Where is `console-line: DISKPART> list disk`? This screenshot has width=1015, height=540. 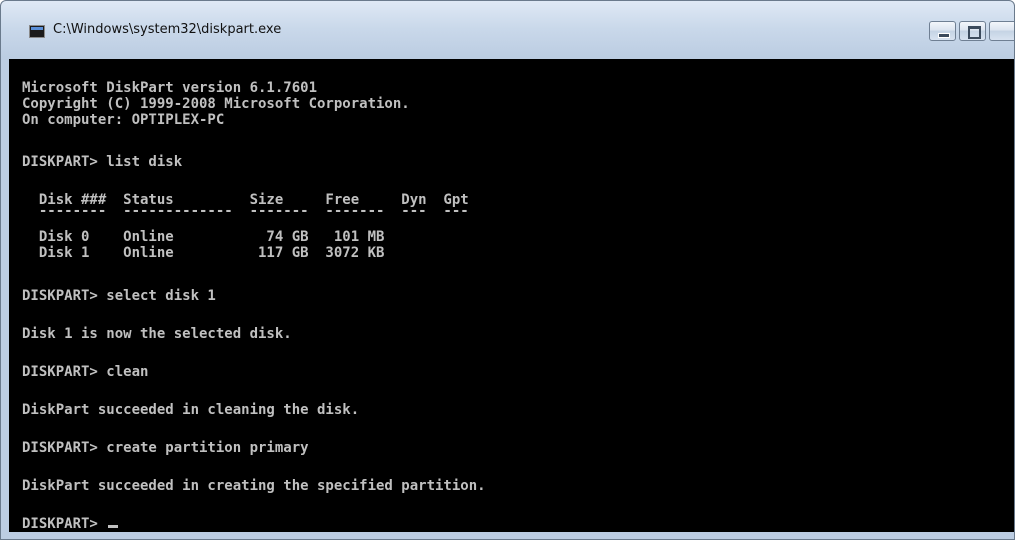 console-line: DISKPART> list disk is located at coordinates (102, 162).